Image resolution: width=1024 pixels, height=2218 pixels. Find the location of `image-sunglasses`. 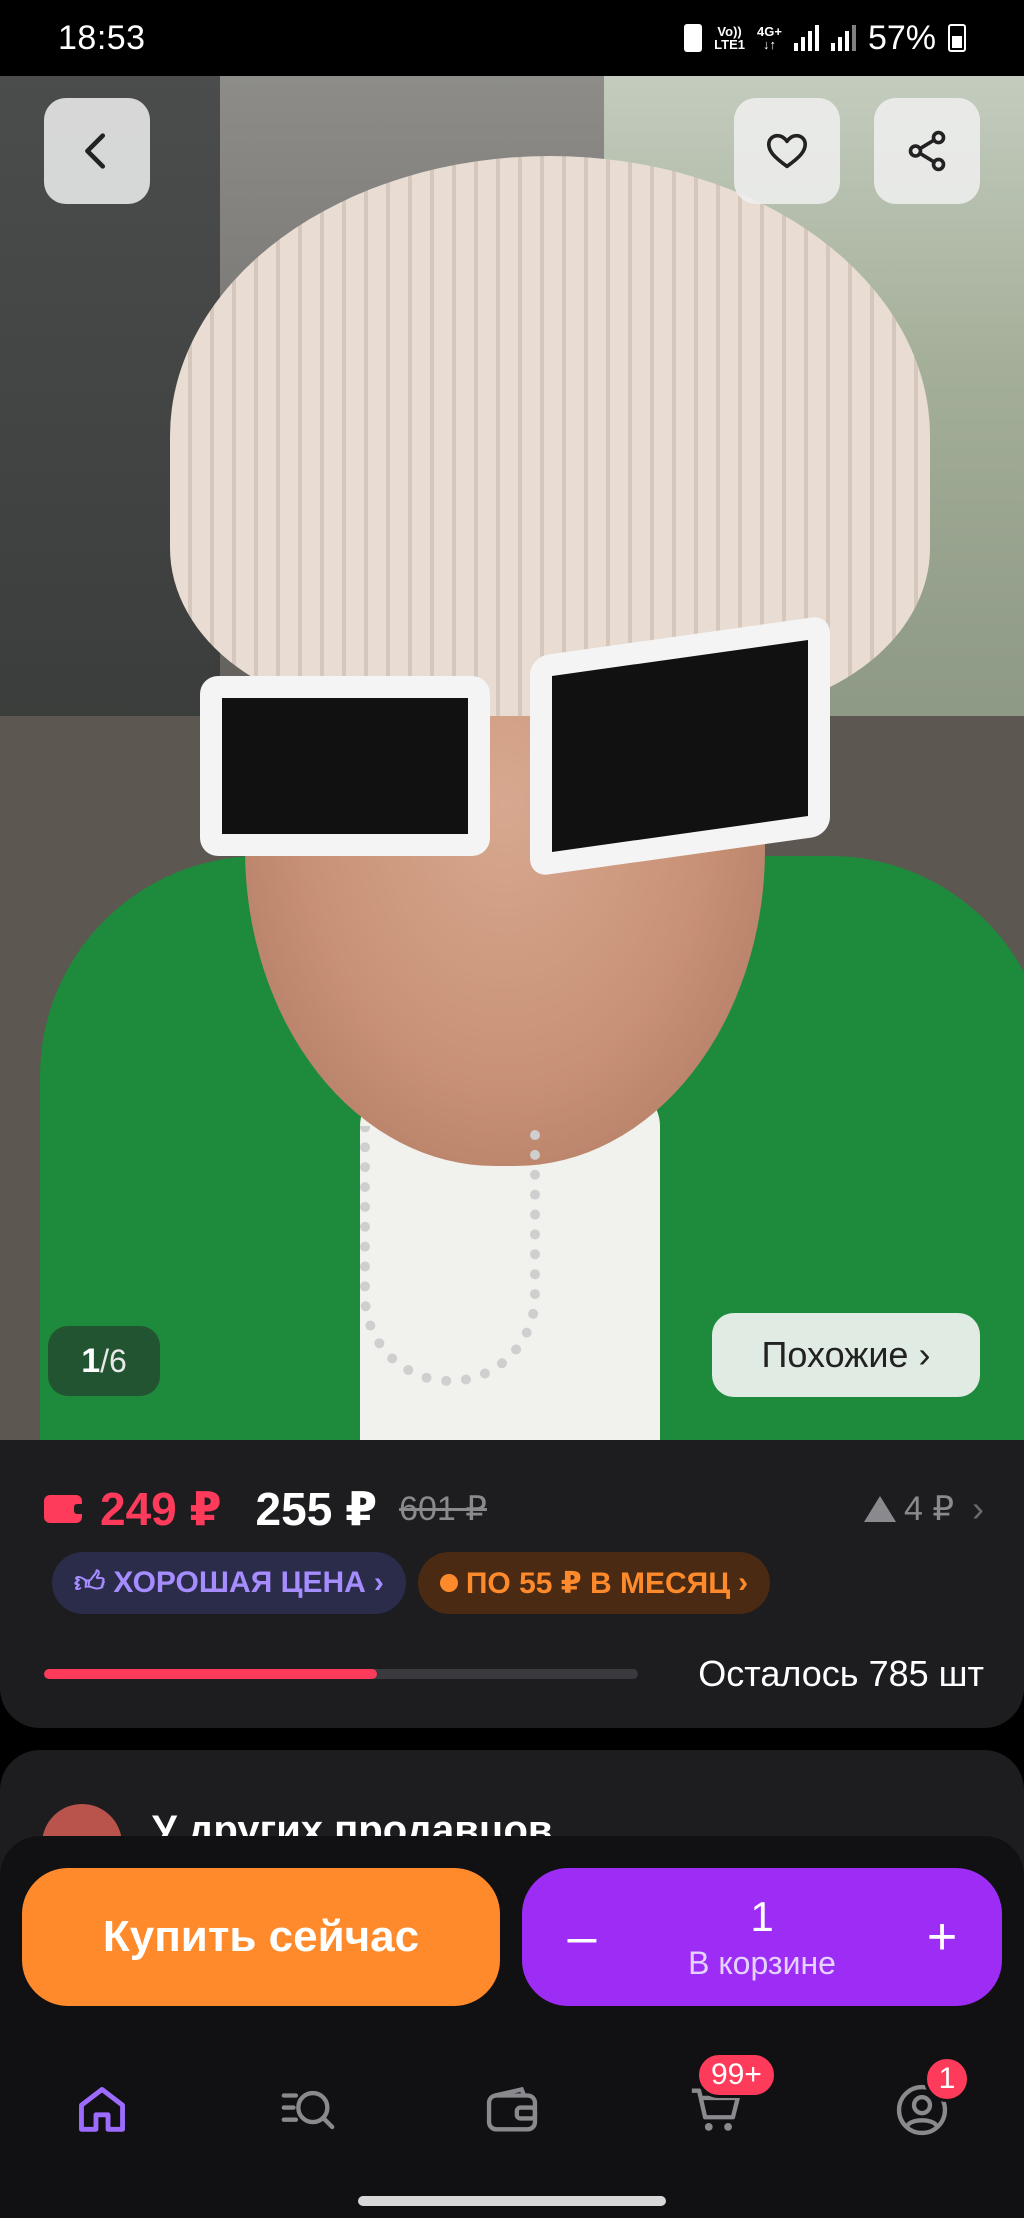

image-sunglasses is located at coordinates (520, 750).